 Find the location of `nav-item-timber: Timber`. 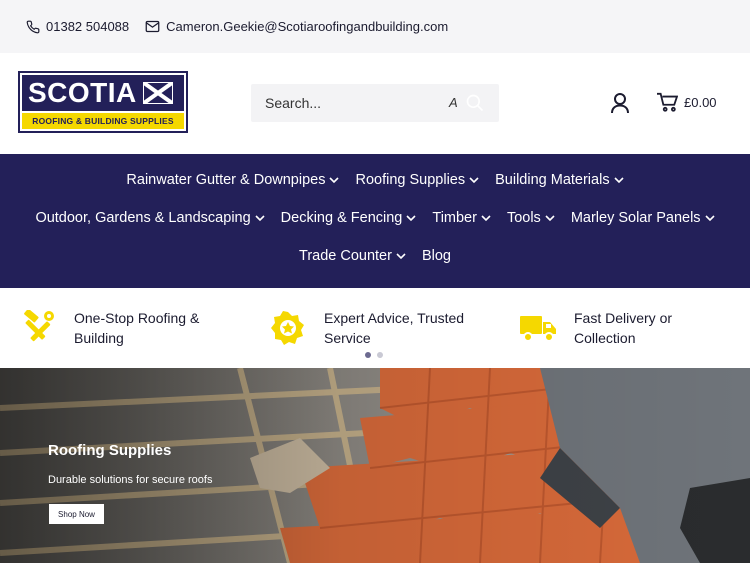

nav-item-timber: Timber is located at coordinates (461, 218).